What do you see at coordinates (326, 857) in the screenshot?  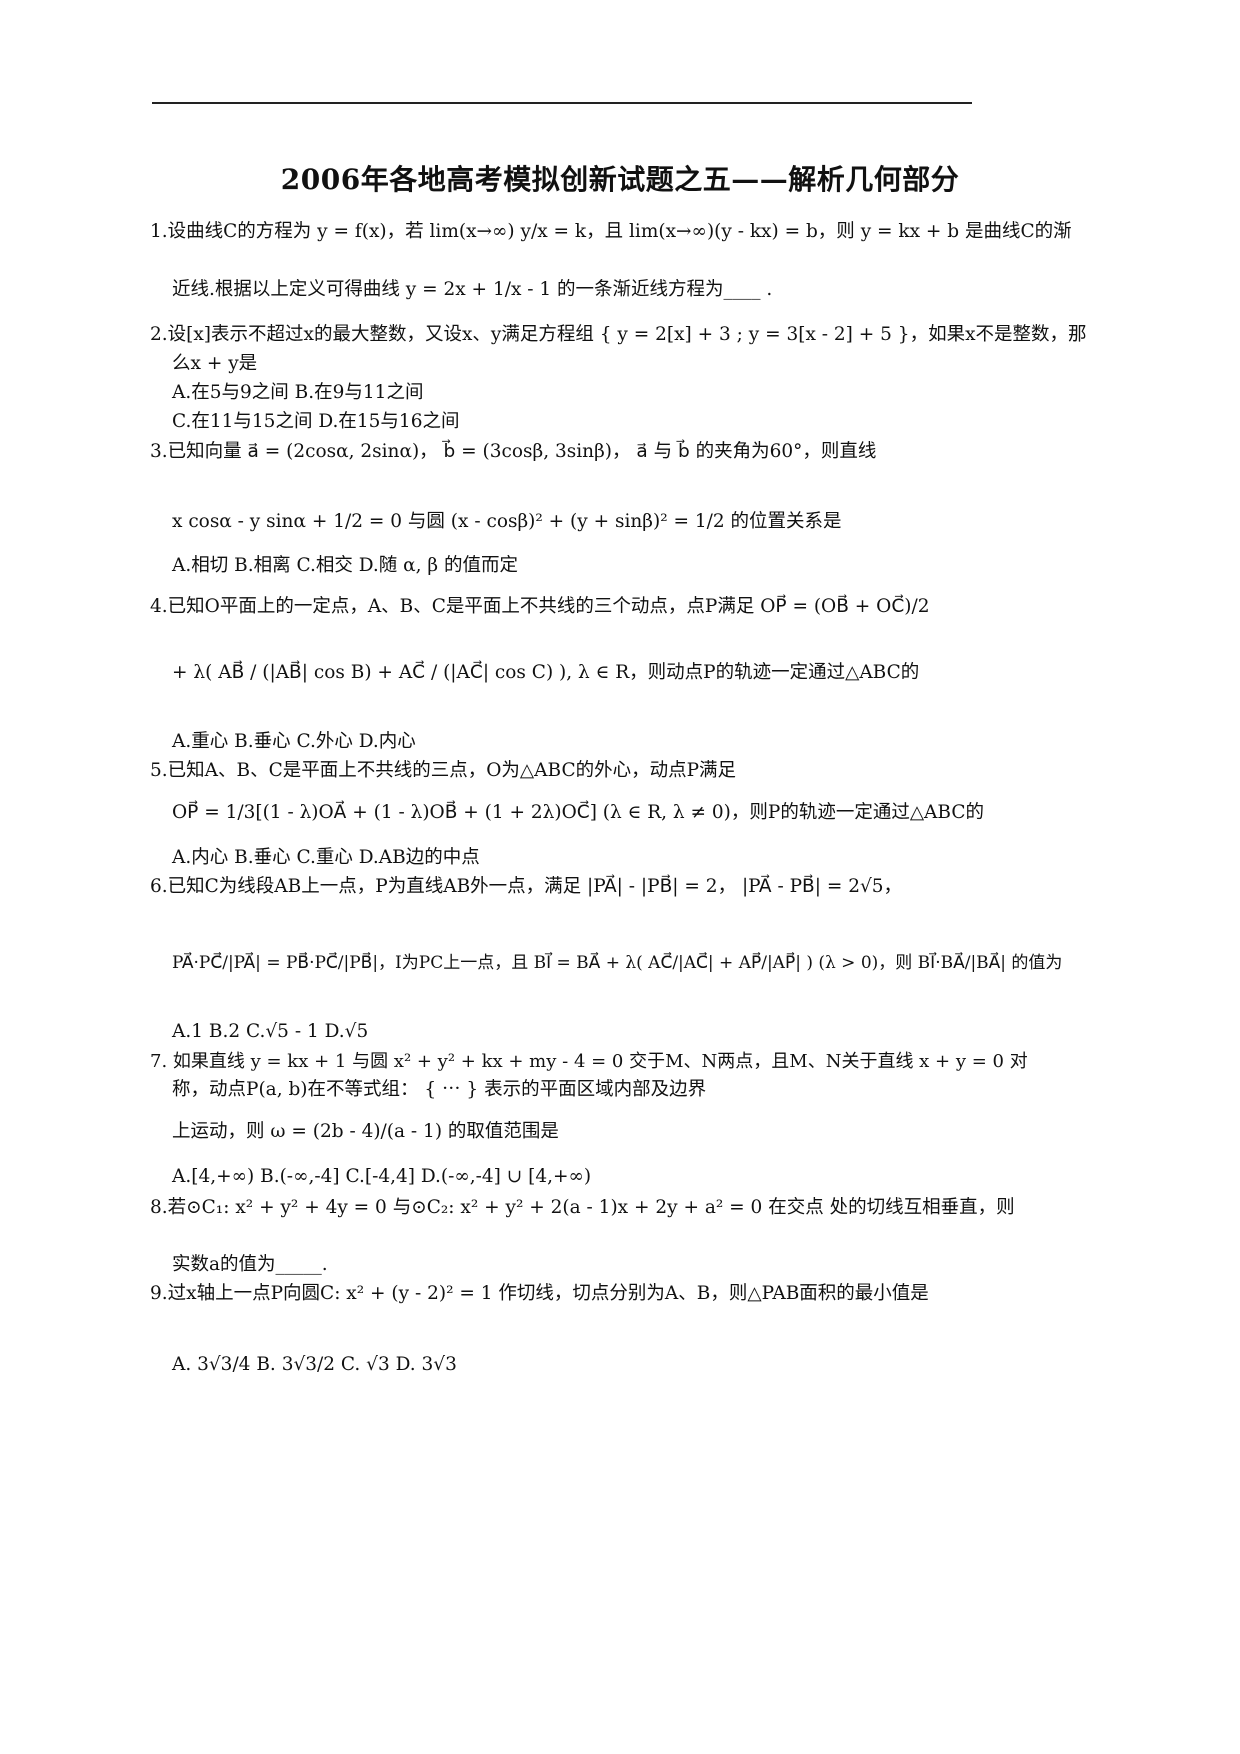 I see `answer-options: A.内心 B.垂心 C.重心 D.AB边的中点` at bounding box center [326, 857].